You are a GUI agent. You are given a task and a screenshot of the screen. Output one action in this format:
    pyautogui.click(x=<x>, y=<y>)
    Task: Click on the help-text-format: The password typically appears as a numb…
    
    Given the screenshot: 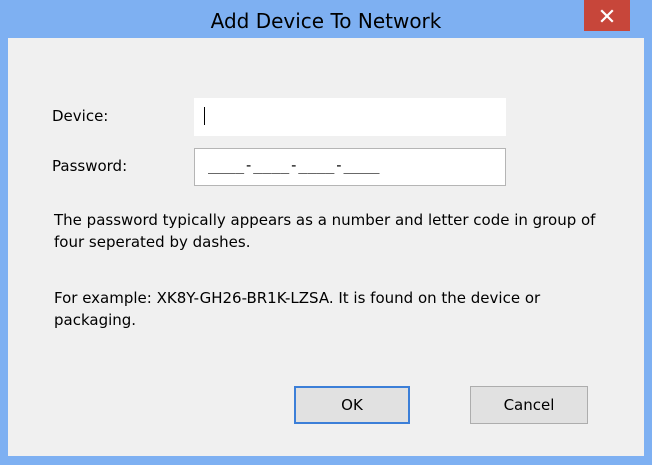 What is the action you would take?
    pyautogui.click(x=325, y=231)
    